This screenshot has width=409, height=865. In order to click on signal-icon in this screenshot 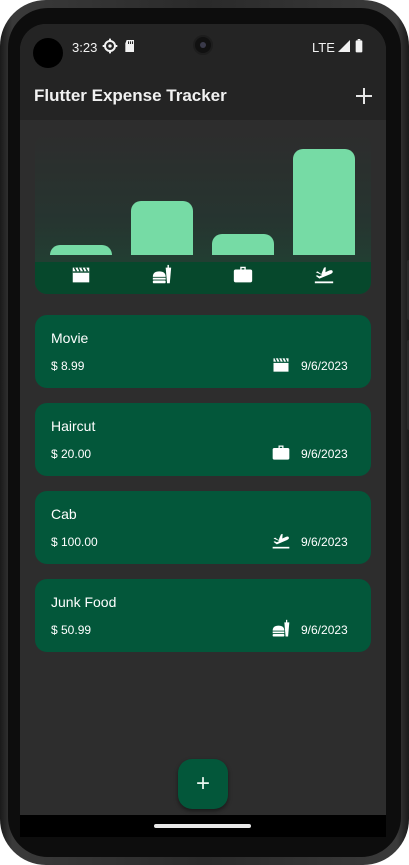, I will do `click(344, 46)`.